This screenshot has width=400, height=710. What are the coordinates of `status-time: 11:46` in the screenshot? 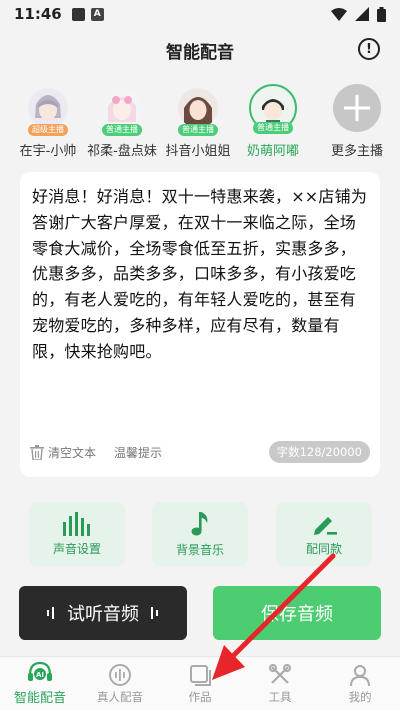 It's located at (38, 14).